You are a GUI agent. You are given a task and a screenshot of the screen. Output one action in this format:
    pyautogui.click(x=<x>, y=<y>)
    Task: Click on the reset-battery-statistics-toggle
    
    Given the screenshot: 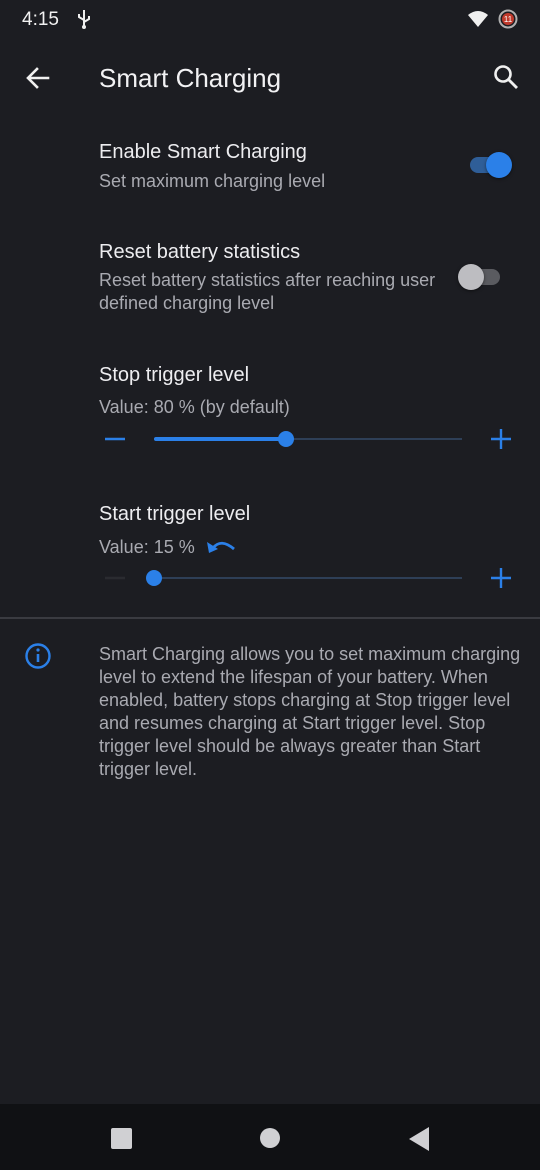 What is the action you would take?
    pyautogui.click(x=483, y=277)
    